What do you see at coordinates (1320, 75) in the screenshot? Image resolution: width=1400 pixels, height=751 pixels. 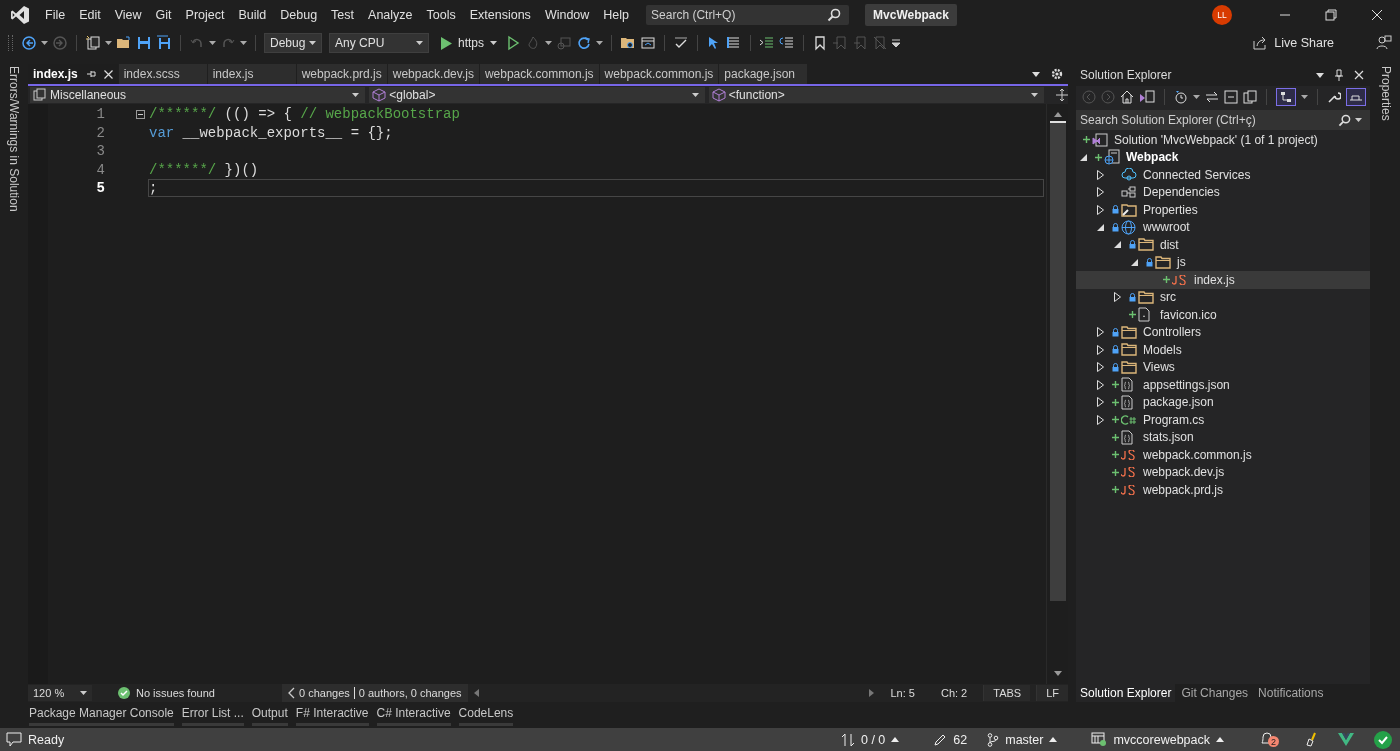 I see `dropdown-icon` at bounding box center [1320, 75].